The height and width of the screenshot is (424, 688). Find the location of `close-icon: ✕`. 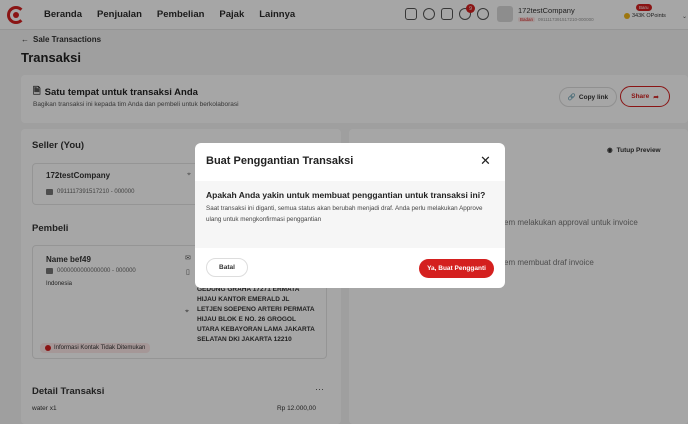

close-icon: ✕ is located at coordinates (485, 161).